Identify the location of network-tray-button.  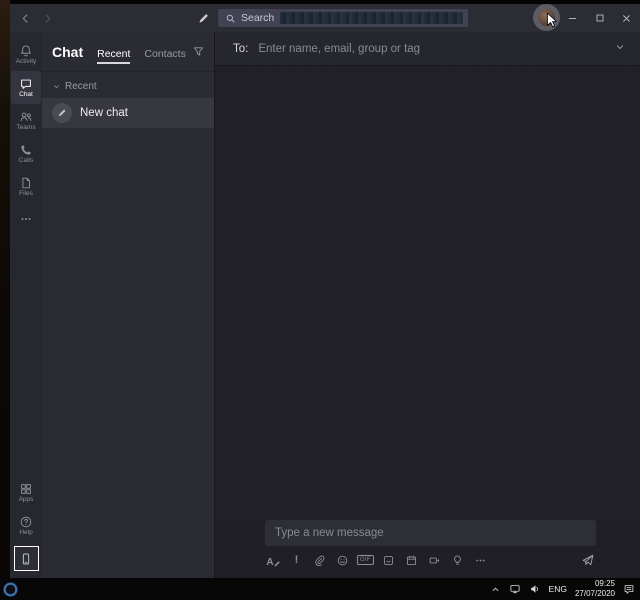
(515, 589).